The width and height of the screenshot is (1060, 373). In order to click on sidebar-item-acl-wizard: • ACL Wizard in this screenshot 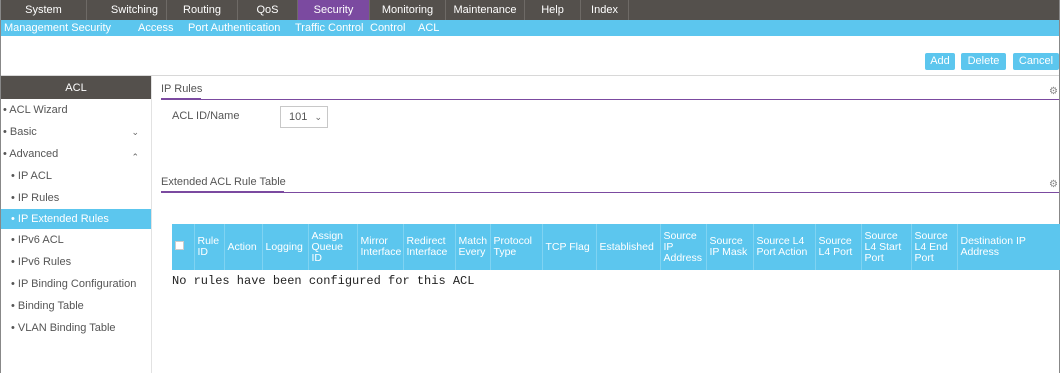, I will do `click(76, 110)`.